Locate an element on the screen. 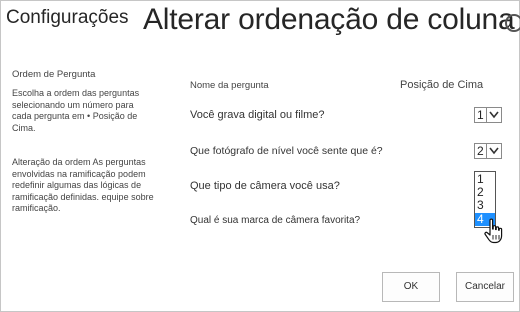 Image resolution: width=520 pixels, height=312 pixels. question-label: Qual é sua marca de câmera favorita? is located at coordinates (275, 220).